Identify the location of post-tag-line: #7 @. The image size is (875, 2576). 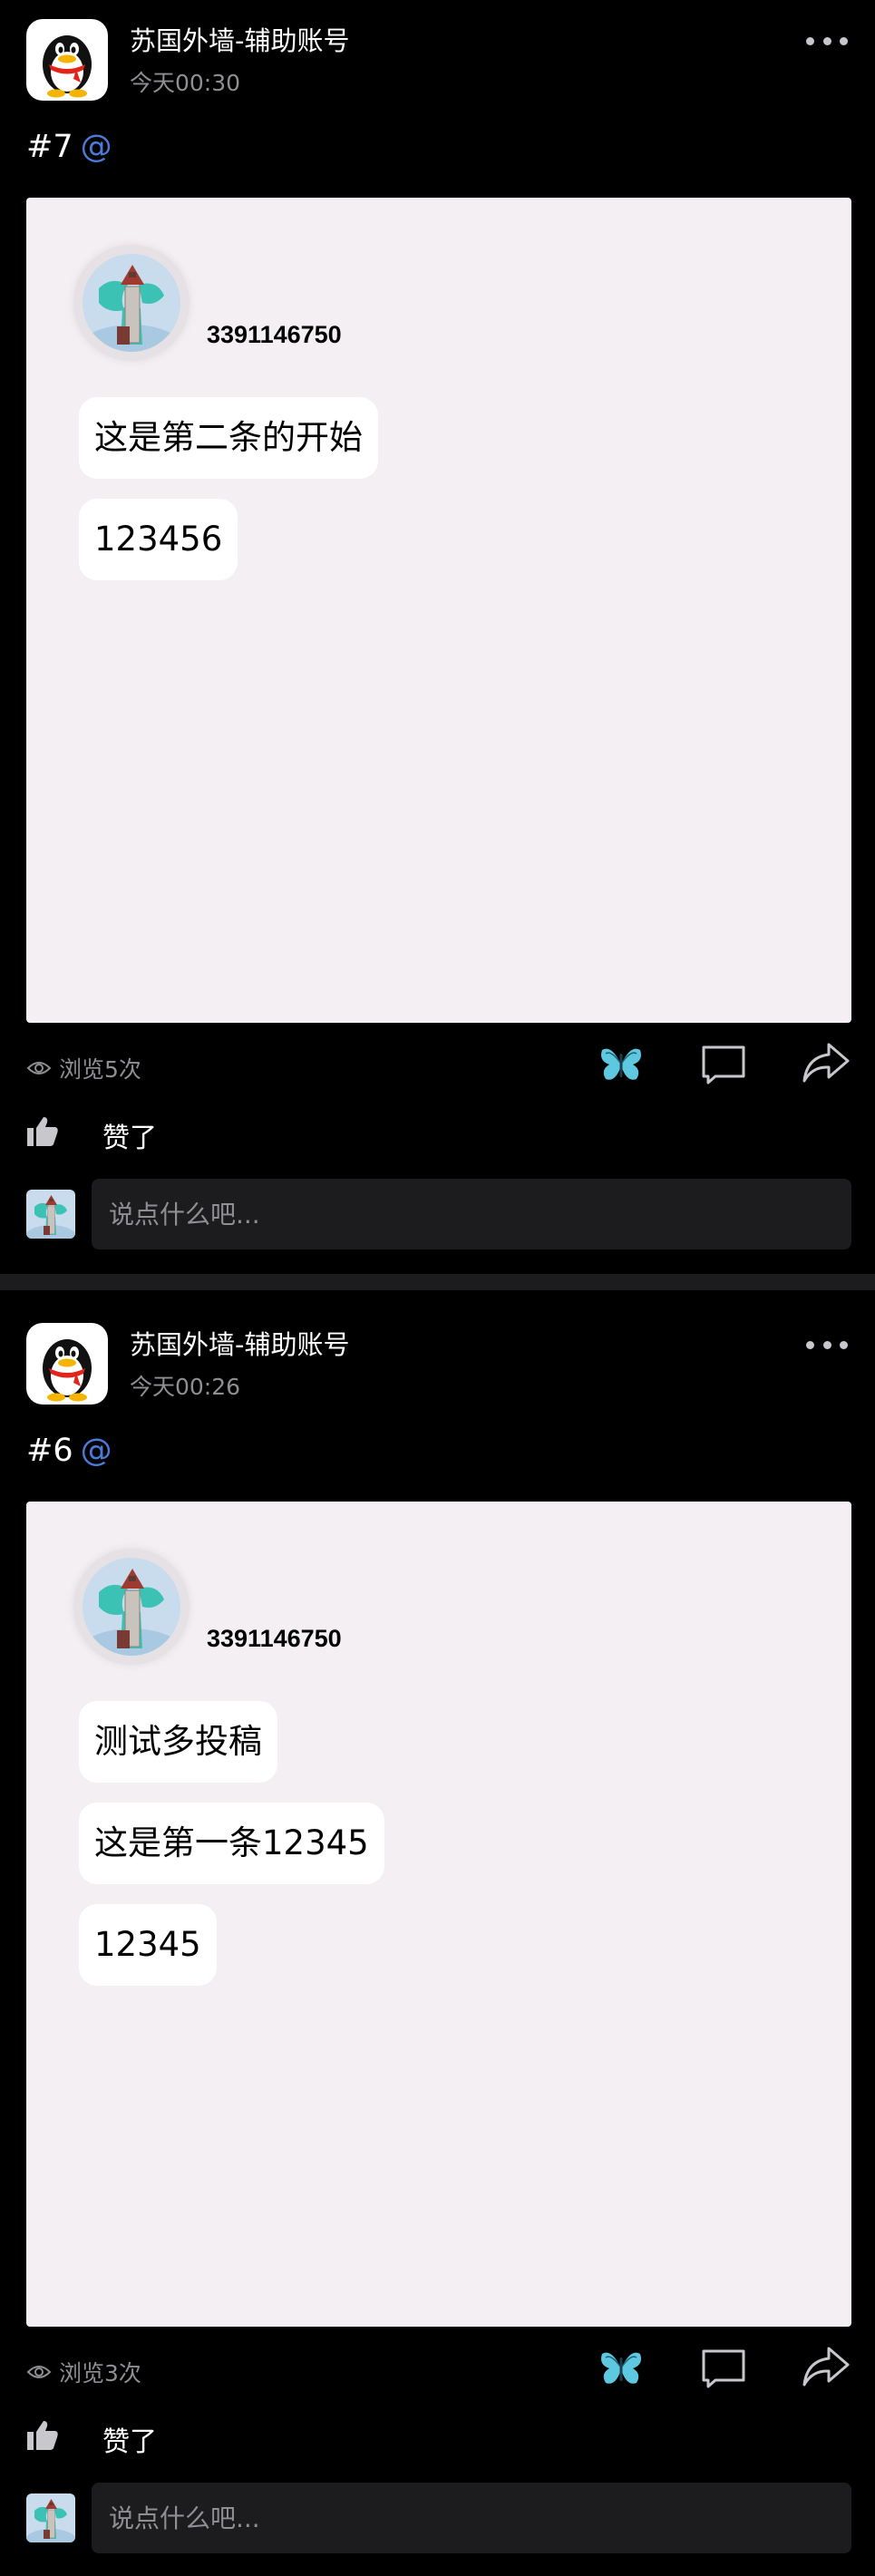
(69, 147).